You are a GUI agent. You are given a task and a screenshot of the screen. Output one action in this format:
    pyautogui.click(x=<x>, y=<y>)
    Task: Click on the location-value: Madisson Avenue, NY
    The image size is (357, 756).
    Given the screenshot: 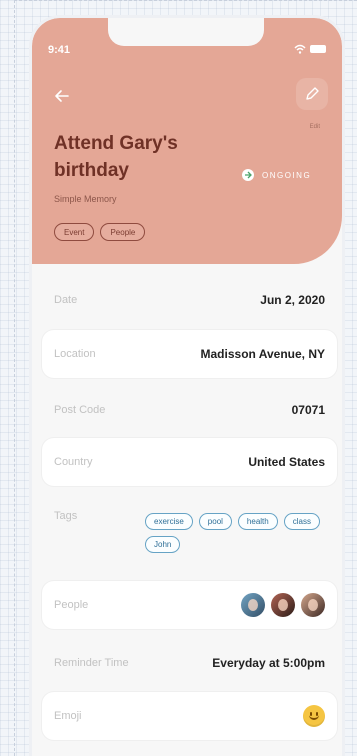 What is the action you would take?
    pyautogui.click(x=262, y=354)
    